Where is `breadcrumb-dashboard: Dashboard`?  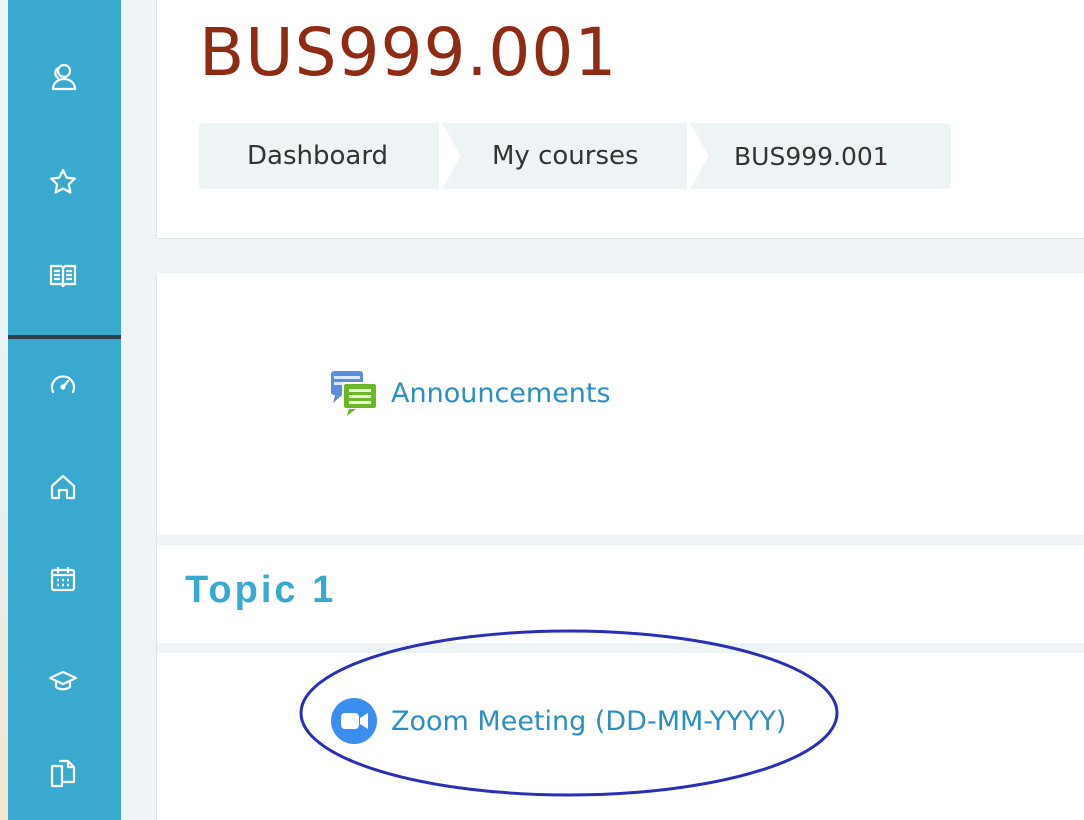
breadcrumb-dashboard: Dashboard is located at coordinates (321, 156).